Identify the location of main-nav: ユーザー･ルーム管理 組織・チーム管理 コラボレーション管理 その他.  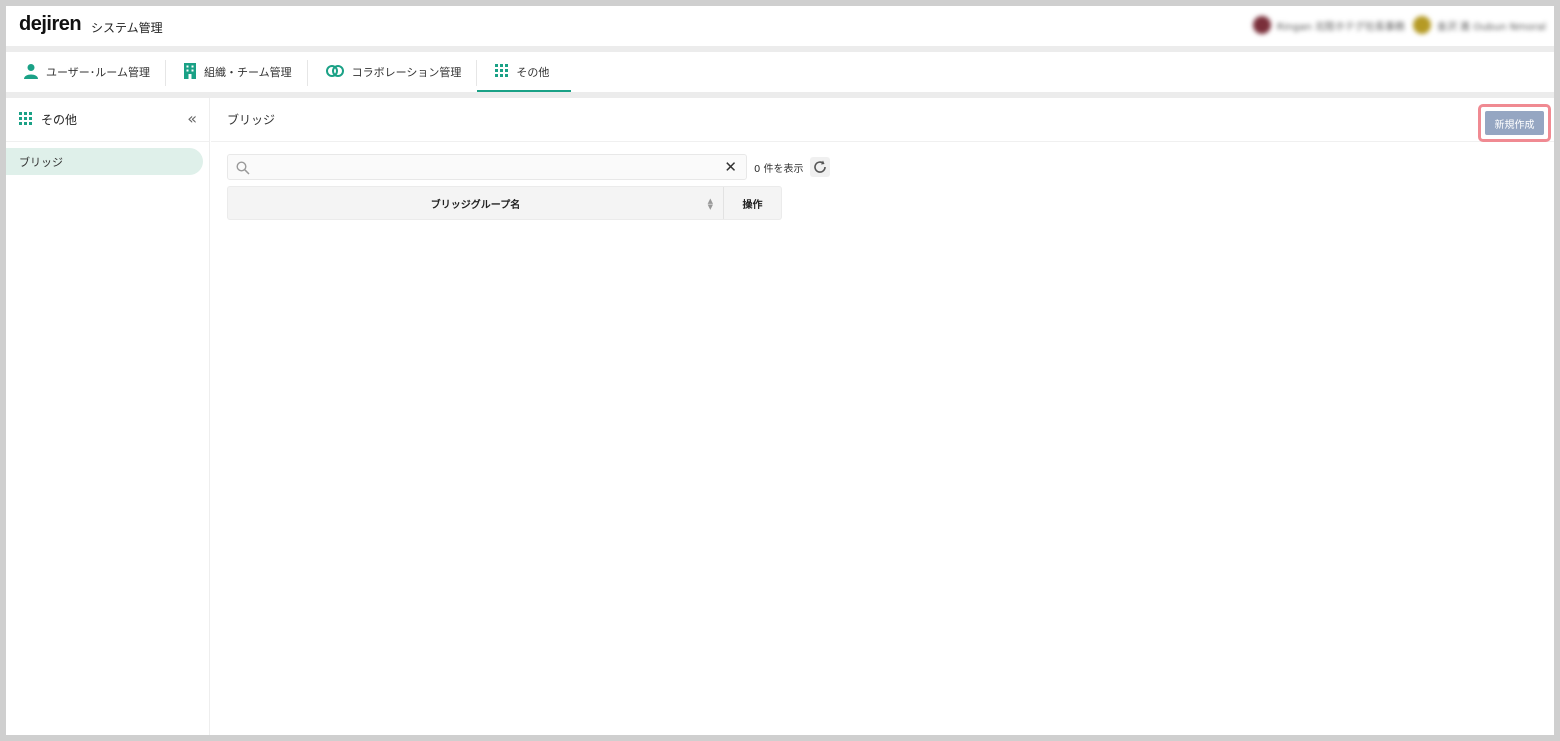
(780, 72).